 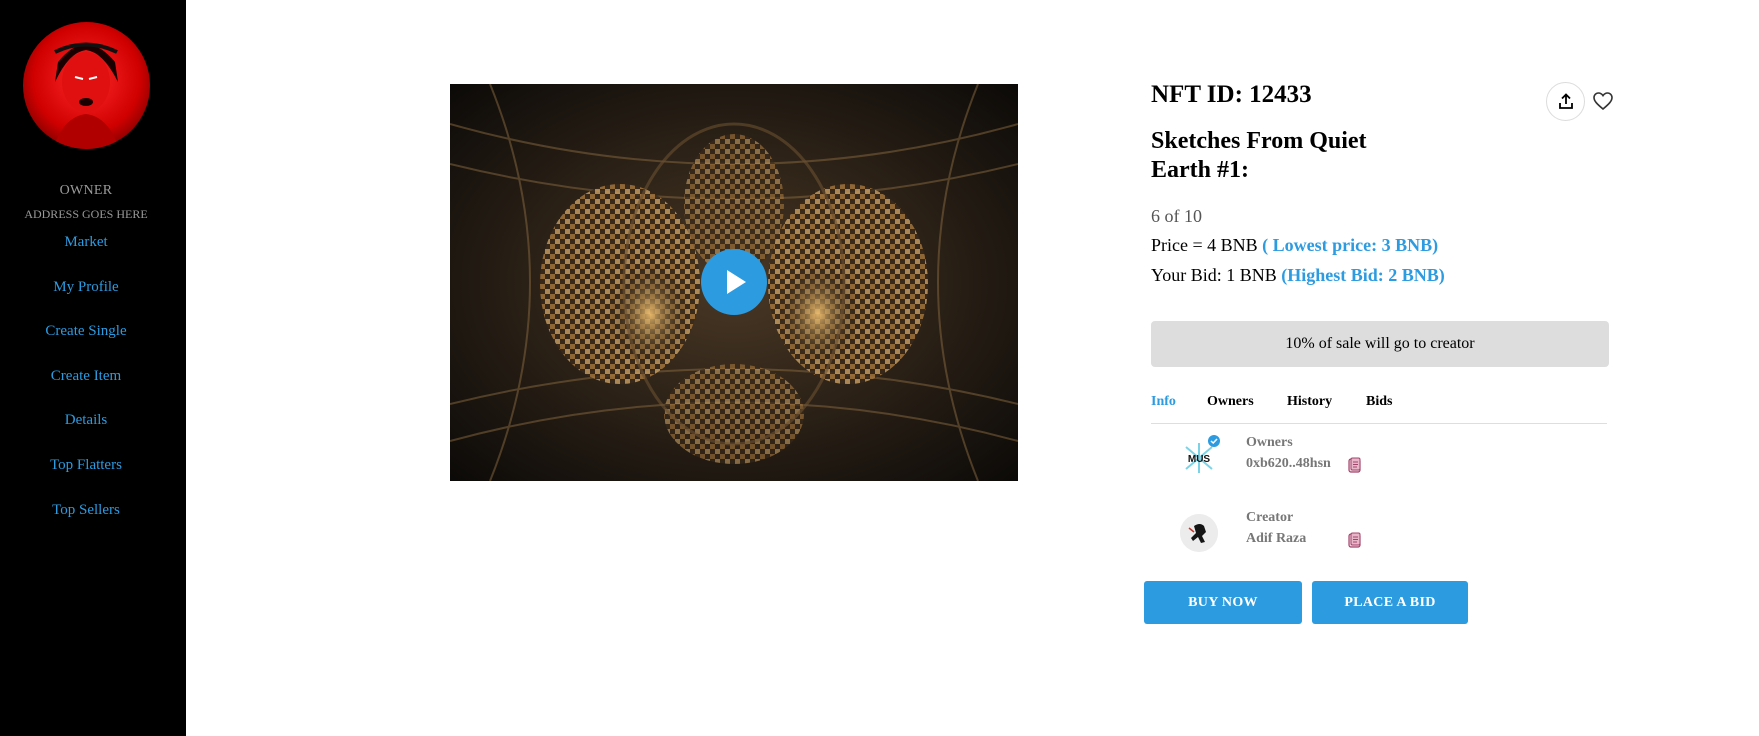 What do you see at coordinates (1363, 275) in the screenshot?
I see `highest-bid: (Highest Bid: 2 BNB)` at bounding box center [1363, 275].